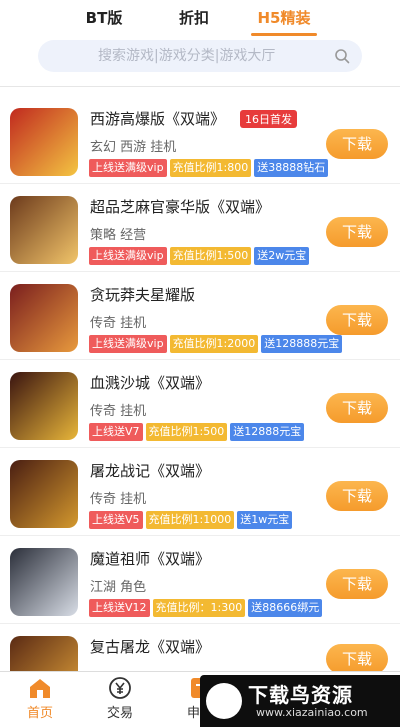 Image resolution: width=400 pixels, height=727 pixels. Describe the element at coordinates (119, 713) in the screenshot. I see `nav-trade-label: 交易` at that location.